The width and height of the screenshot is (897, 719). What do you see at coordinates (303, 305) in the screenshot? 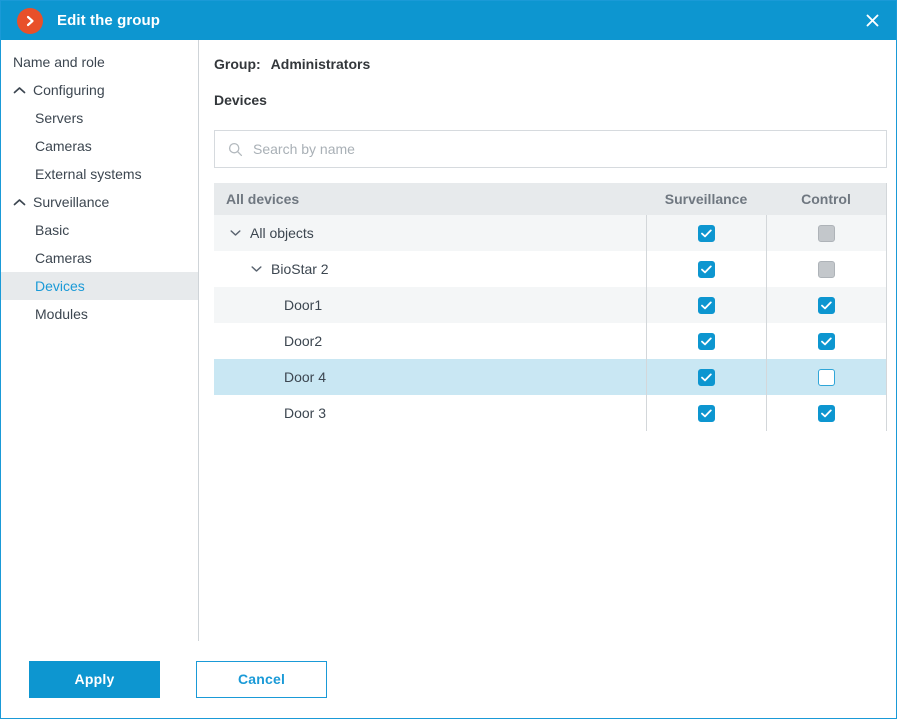
I see `row-label: Door1` at bounding box center [303, 305].